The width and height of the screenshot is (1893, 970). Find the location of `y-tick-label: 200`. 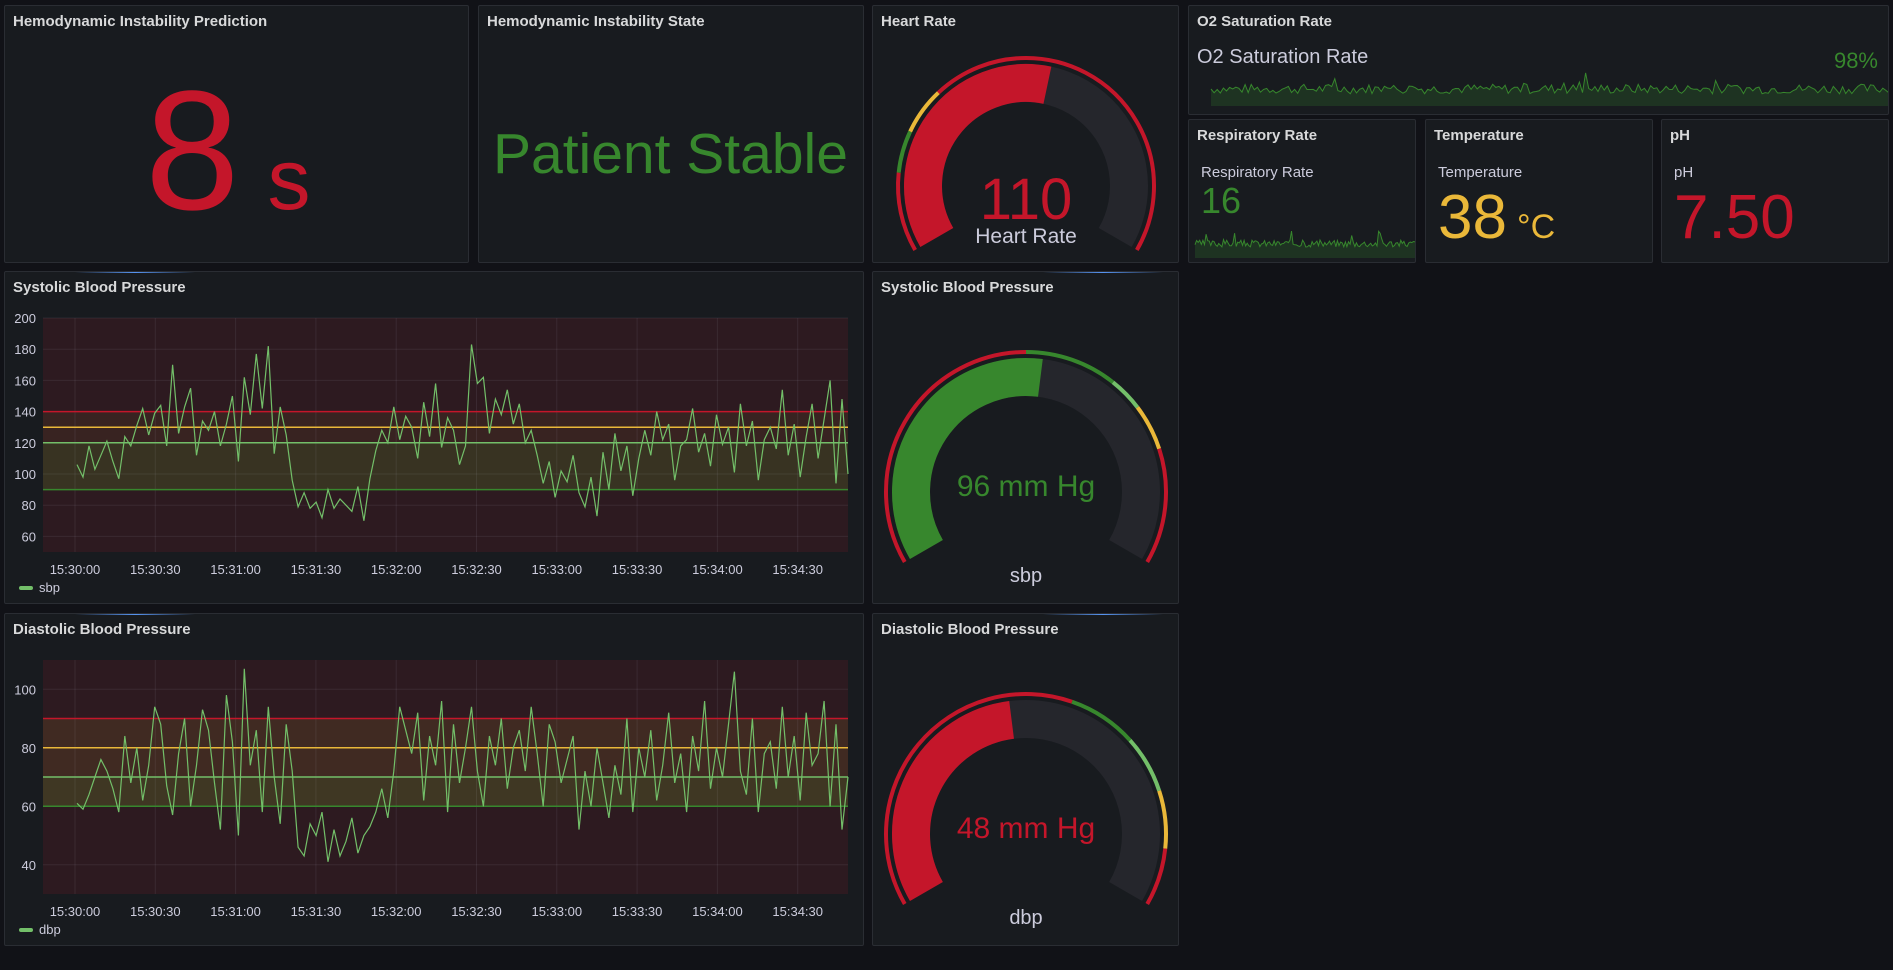

y-tick-label: 200 is located at coordinates (25, 318).